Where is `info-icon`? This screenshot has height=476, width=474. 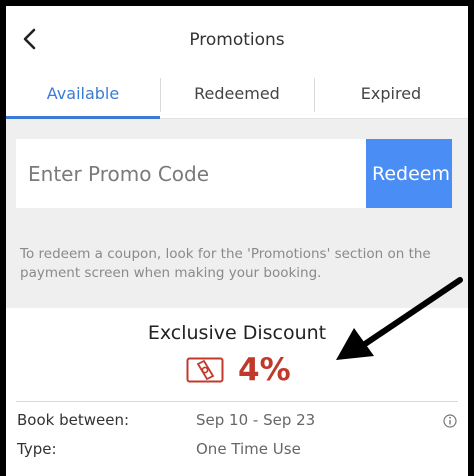
info-icon is located at coordinates (450, 421).